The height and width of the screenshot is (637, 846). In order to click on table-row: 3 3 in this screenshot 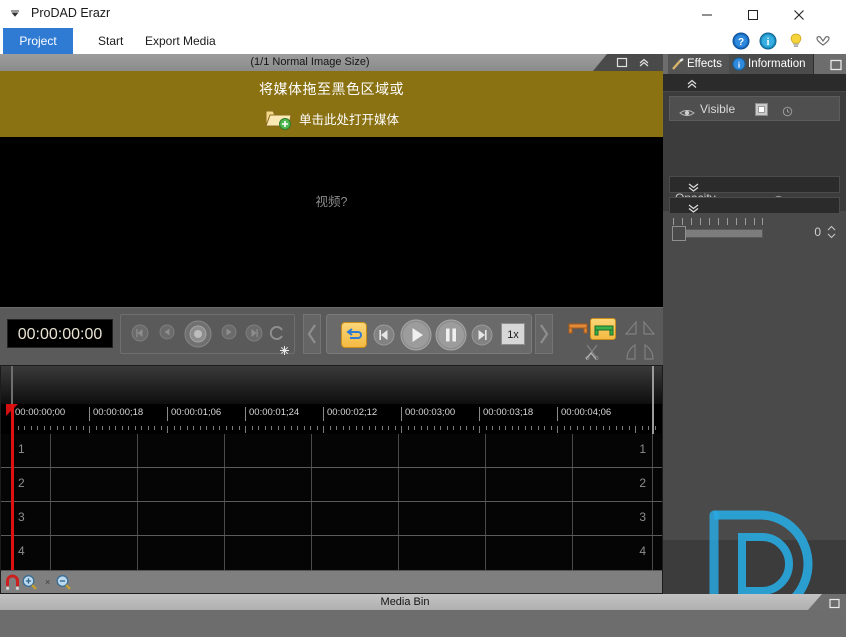, I will do `click(331, 519)`.